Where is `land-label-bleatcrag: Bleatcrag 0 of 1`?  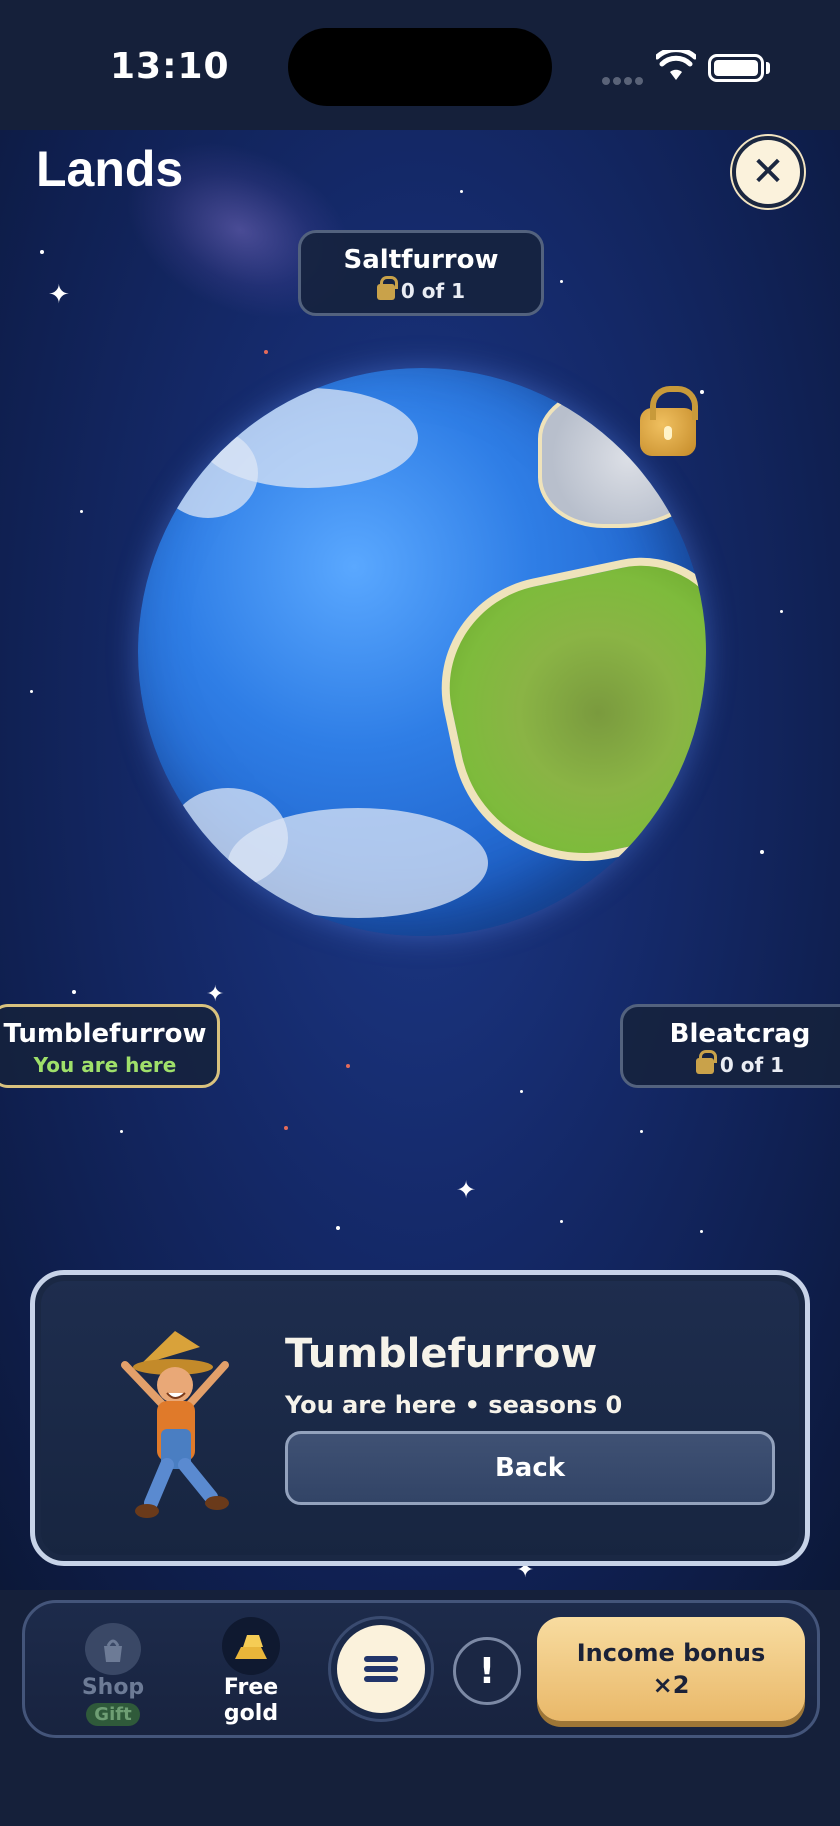 land-label-bleatcrag: Bleatcrag 0 of 1 is located at coordinates (730, 1046).